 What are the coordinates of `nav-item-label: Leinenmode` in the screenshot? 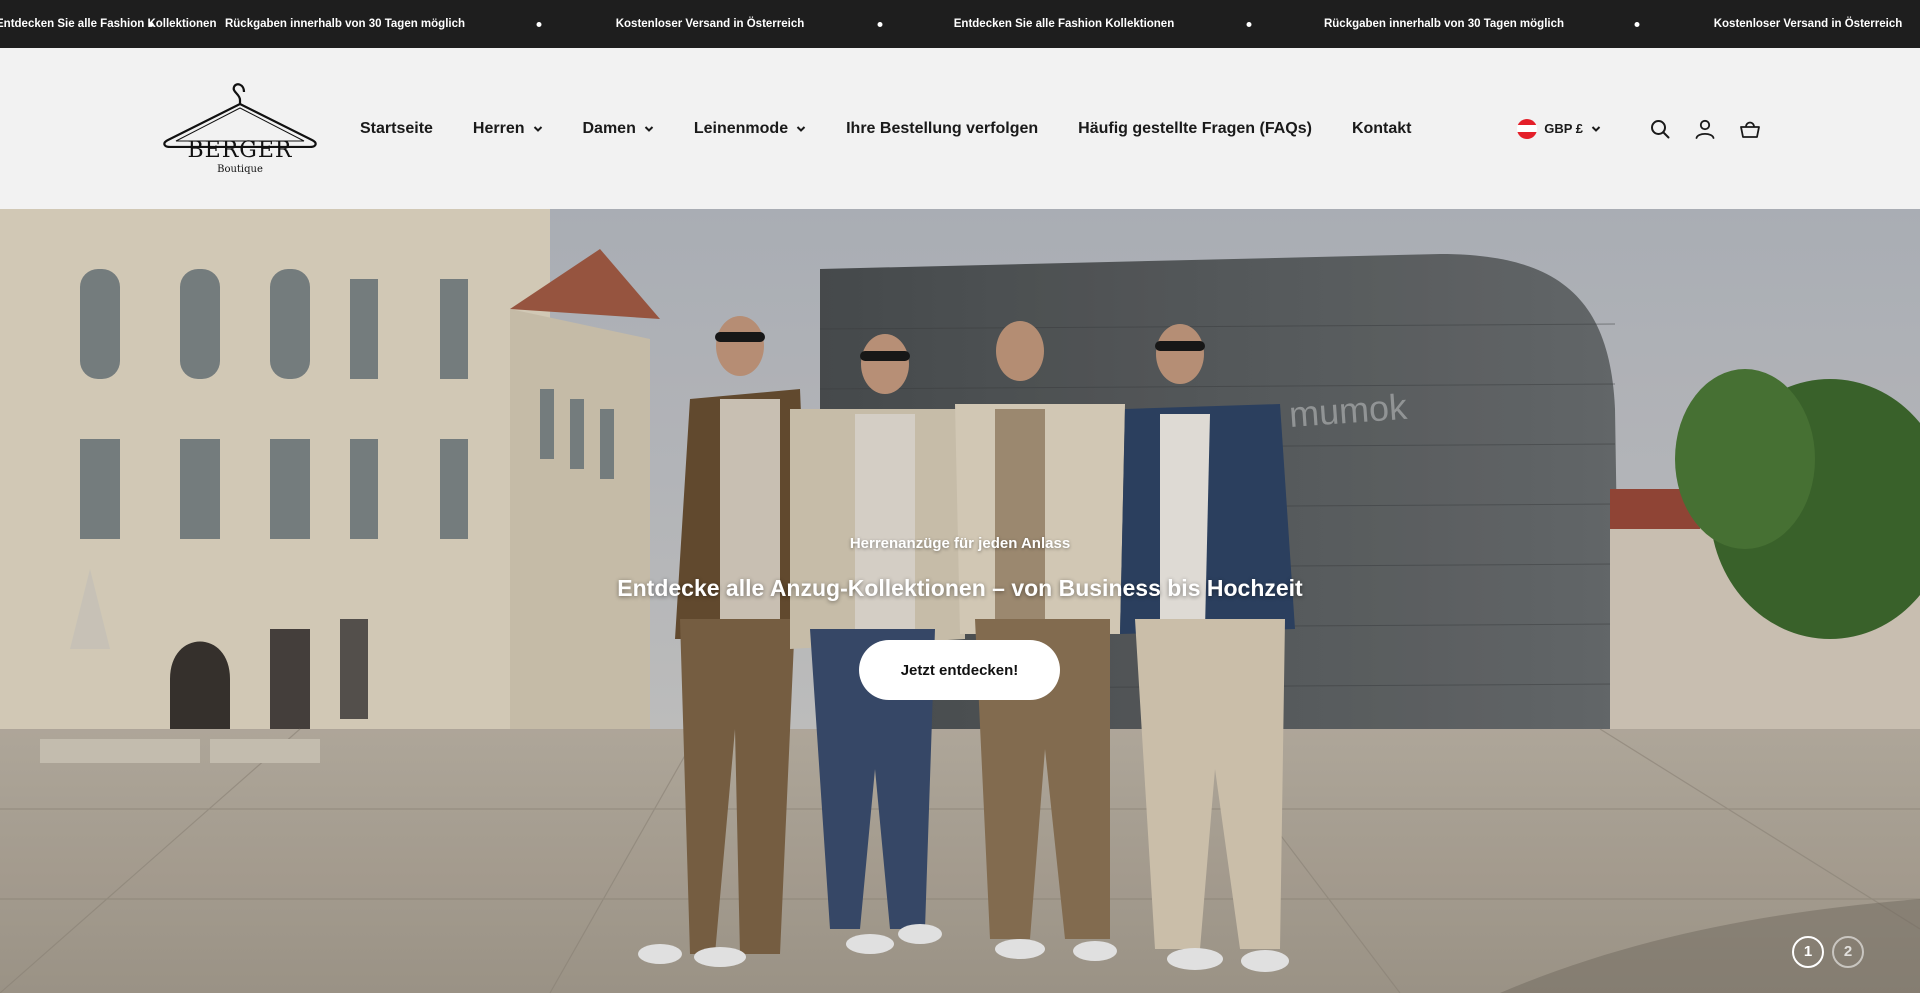 It's located at (741, 128).